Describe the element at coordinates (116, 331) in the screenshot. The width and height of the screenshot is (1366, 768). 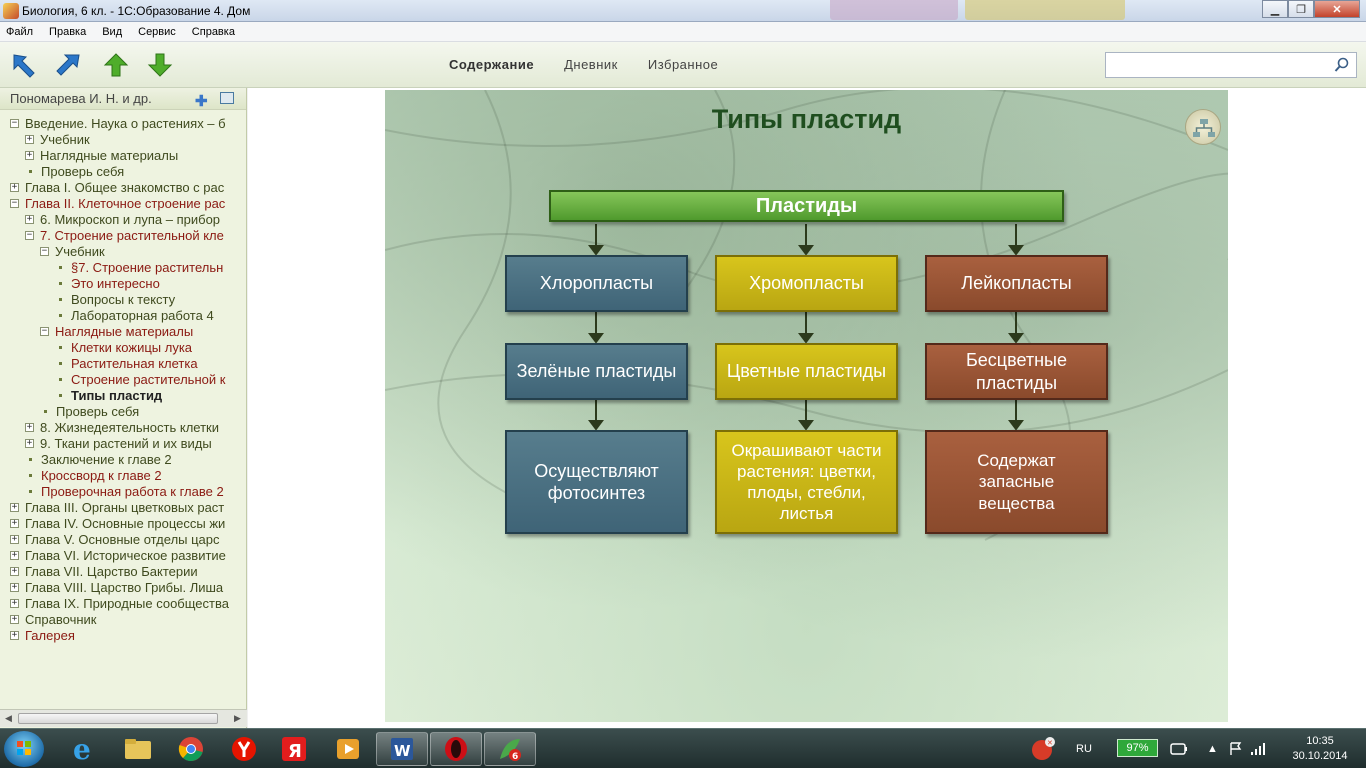
I see `tree-item: − Наглядные материалы` at that location.